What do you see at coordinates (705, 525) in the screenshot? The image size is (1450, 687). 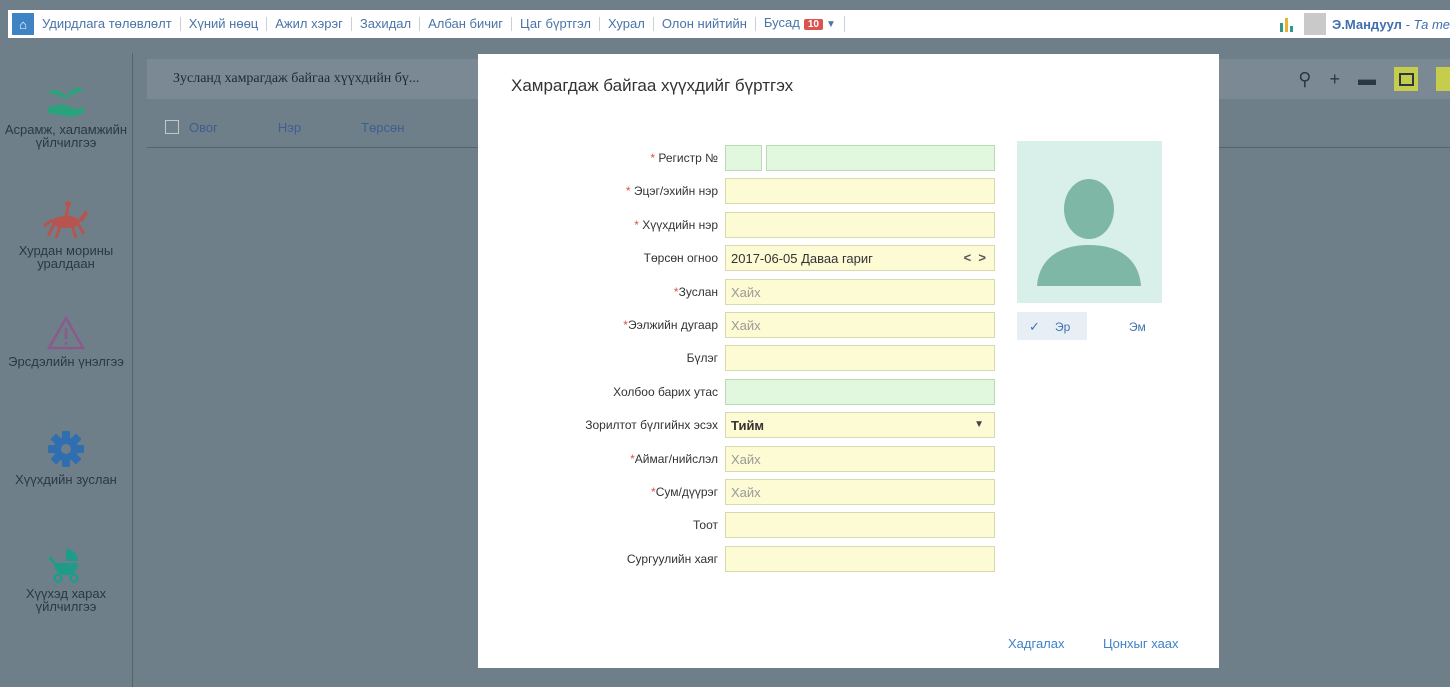 I see `apartment-label: Тоот` at bounding box center [705, 525].